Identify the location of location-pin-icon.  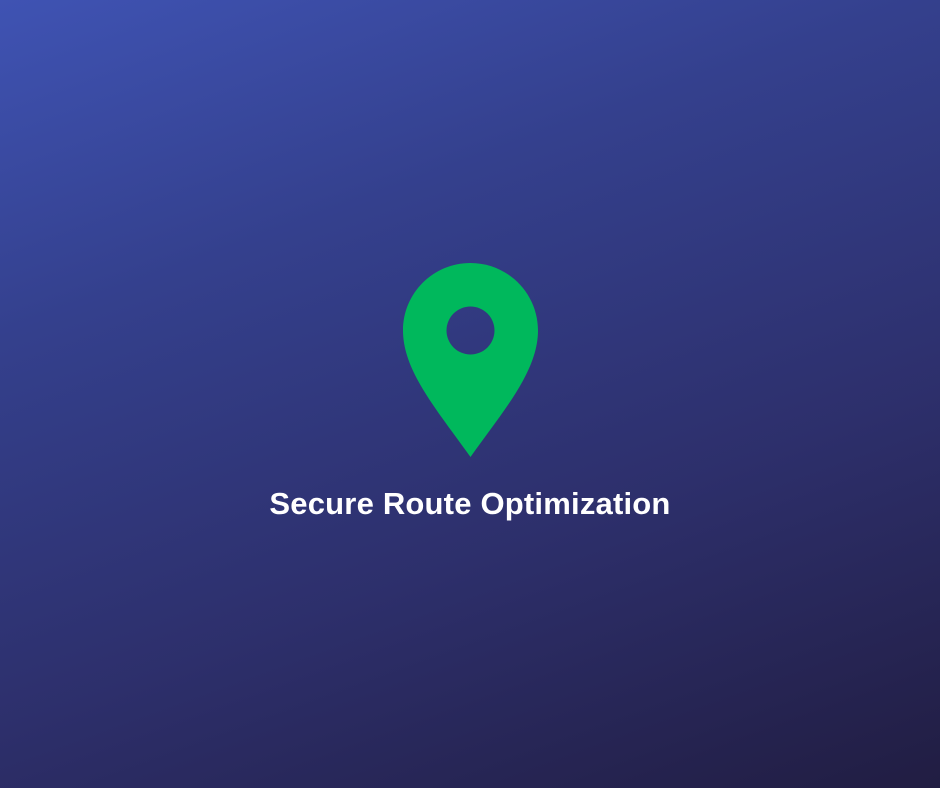
(470, 360).